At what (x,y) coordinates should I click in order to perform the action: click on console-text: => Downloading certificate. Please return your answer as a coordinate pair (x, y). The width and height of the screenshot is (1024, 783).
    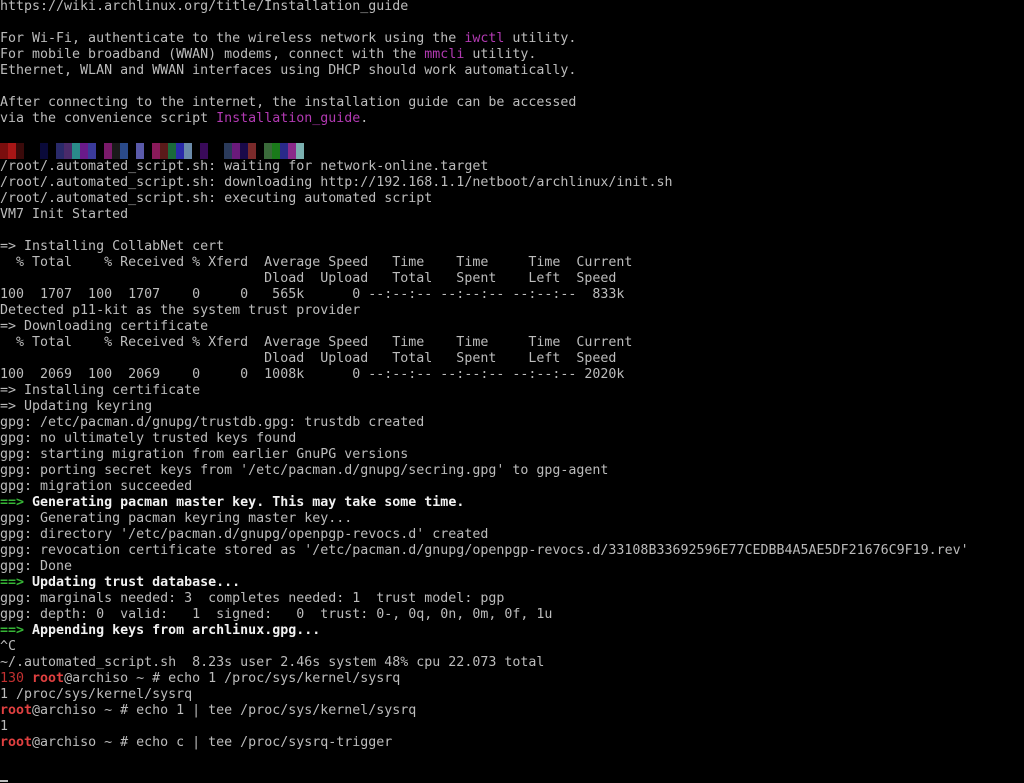
    Looking at the image, I should click on (104, 326).